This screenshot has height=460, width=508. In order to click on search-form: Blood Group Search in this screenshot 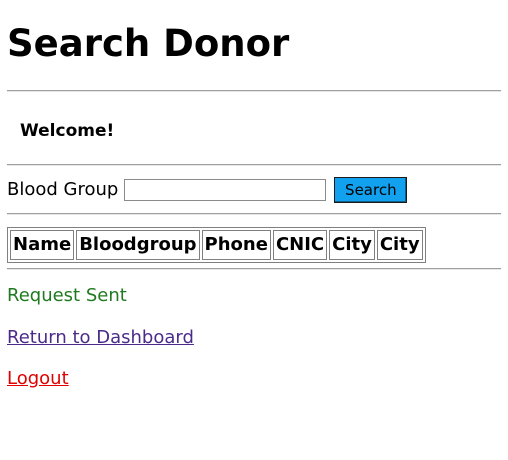, I will do `click(254, 189)`.